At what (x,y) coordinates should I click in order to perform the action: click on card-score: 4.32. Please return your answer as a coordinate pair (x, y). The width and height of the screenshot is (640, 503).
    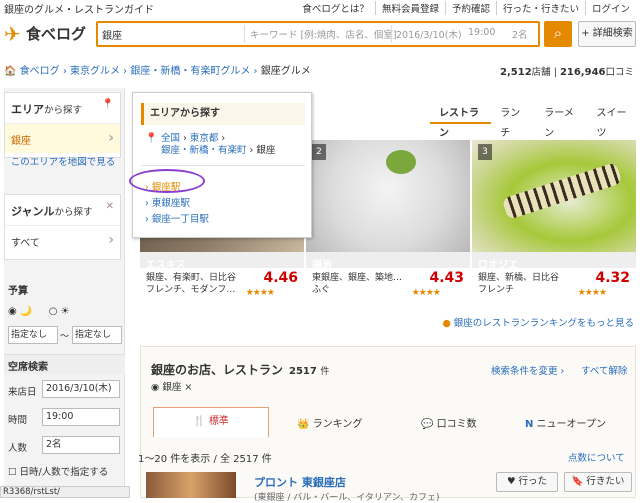
    Looking at the image, I should click on (612, 278).